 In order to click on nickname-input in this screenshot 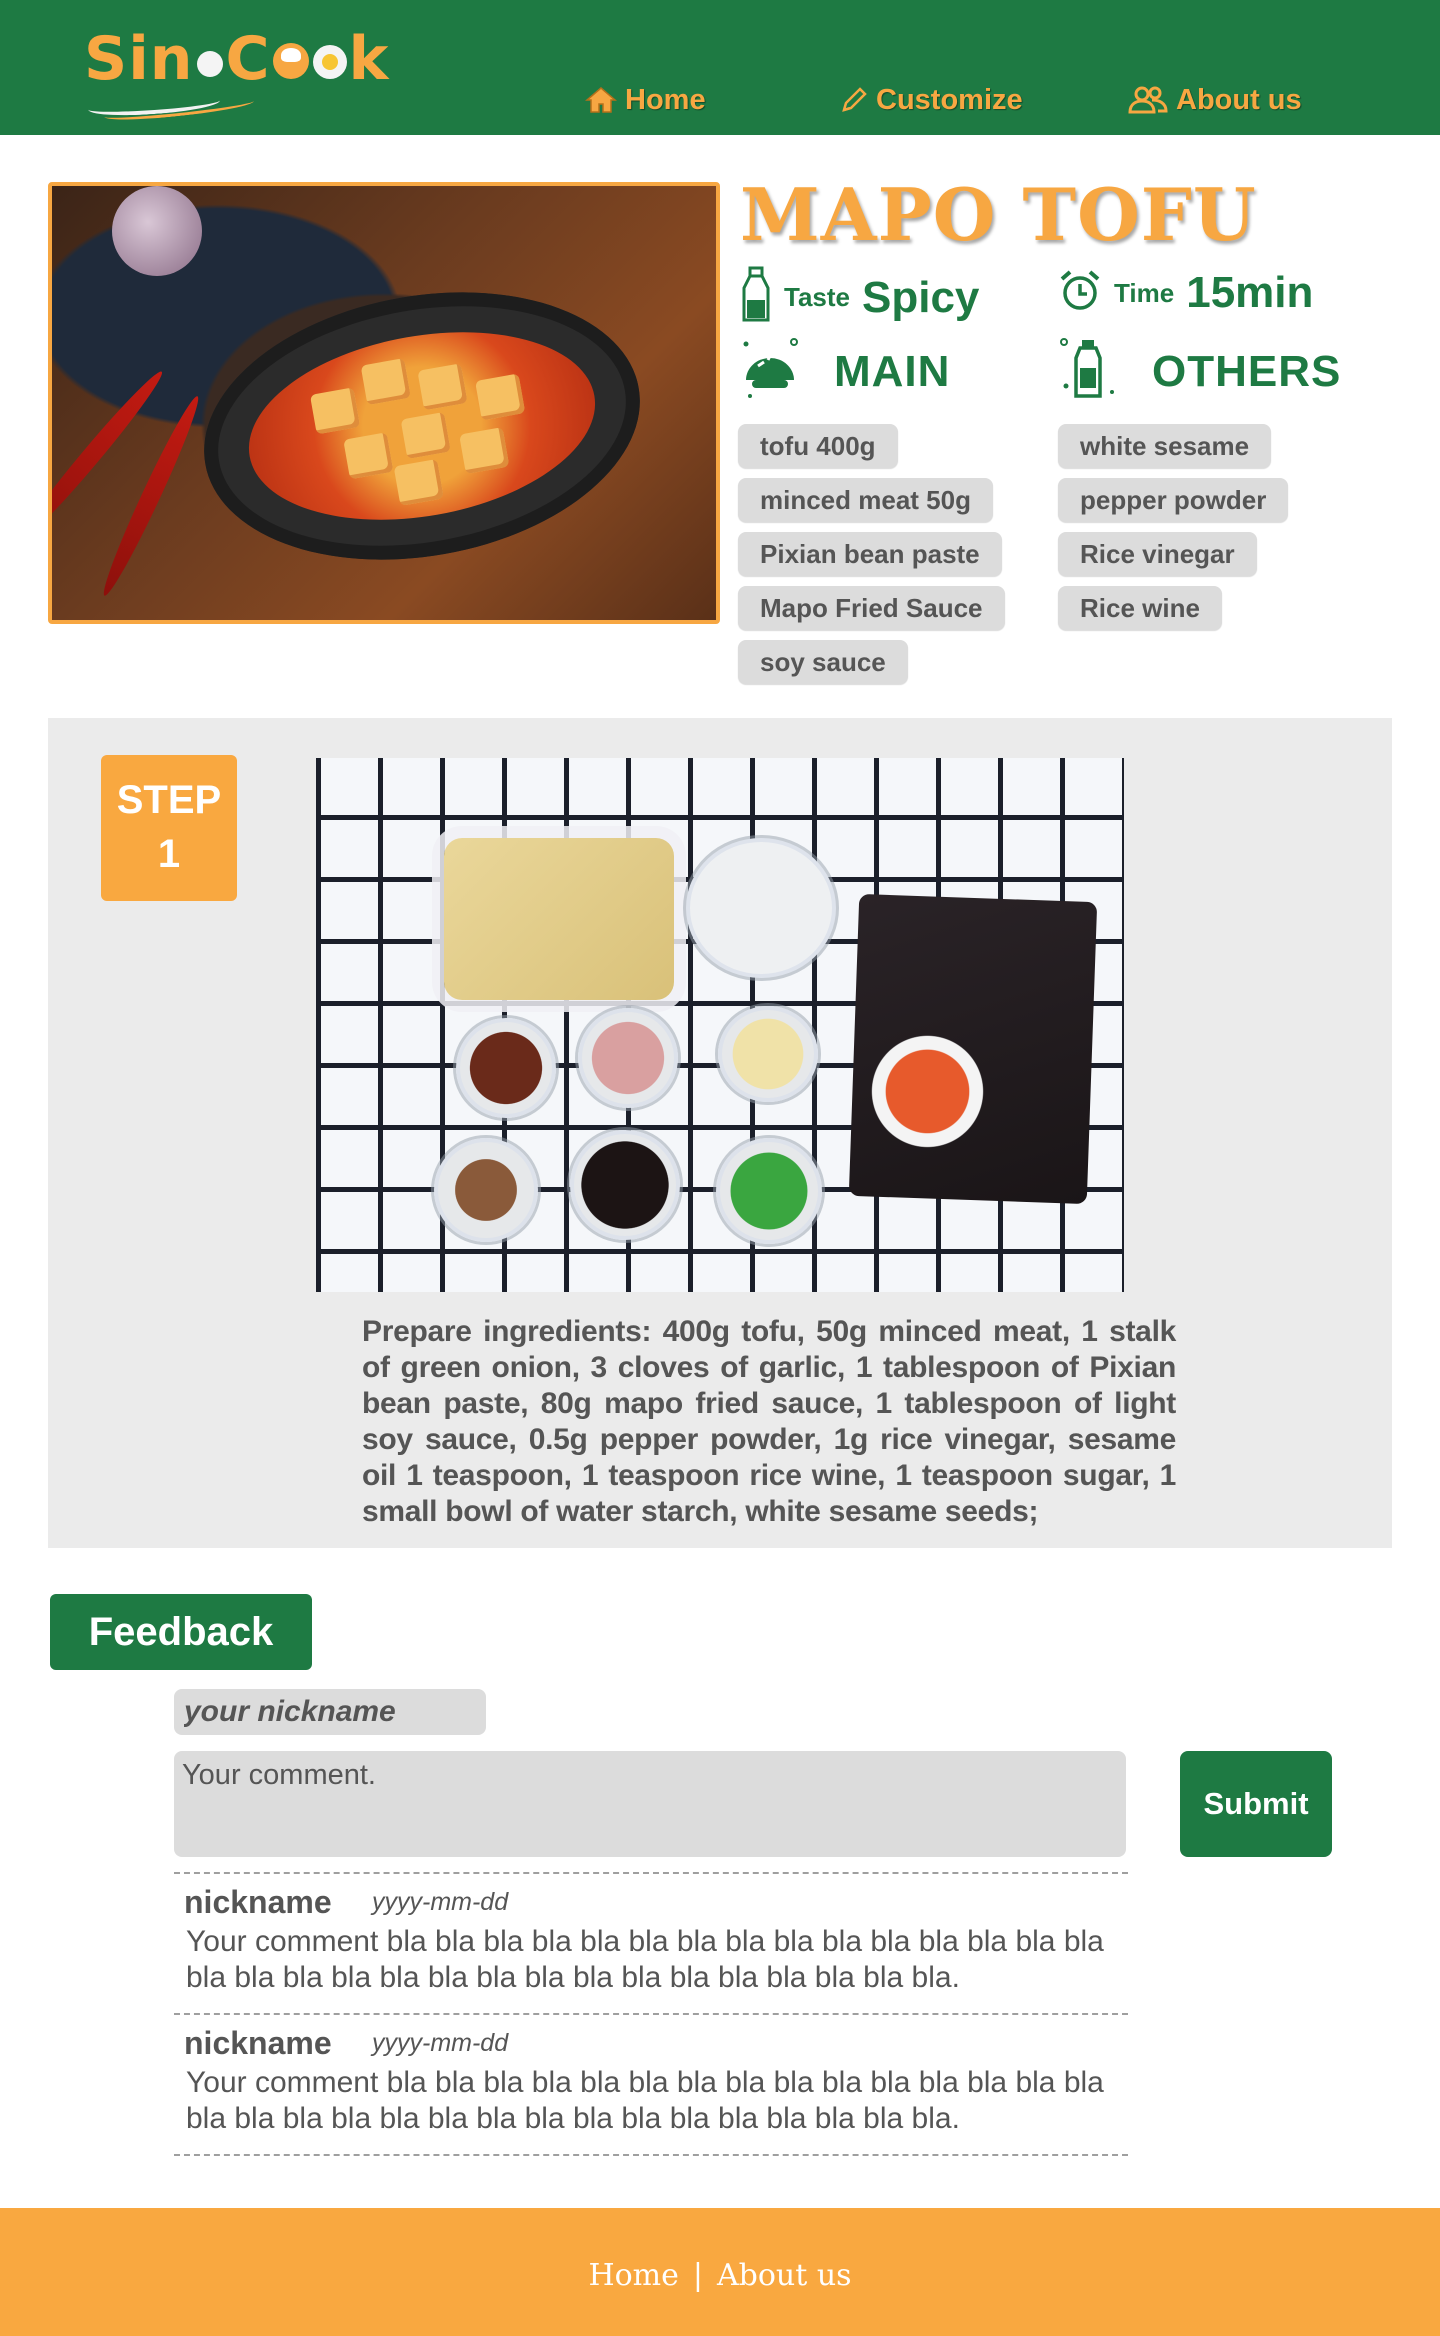, I will do `click(330, 1712)`.